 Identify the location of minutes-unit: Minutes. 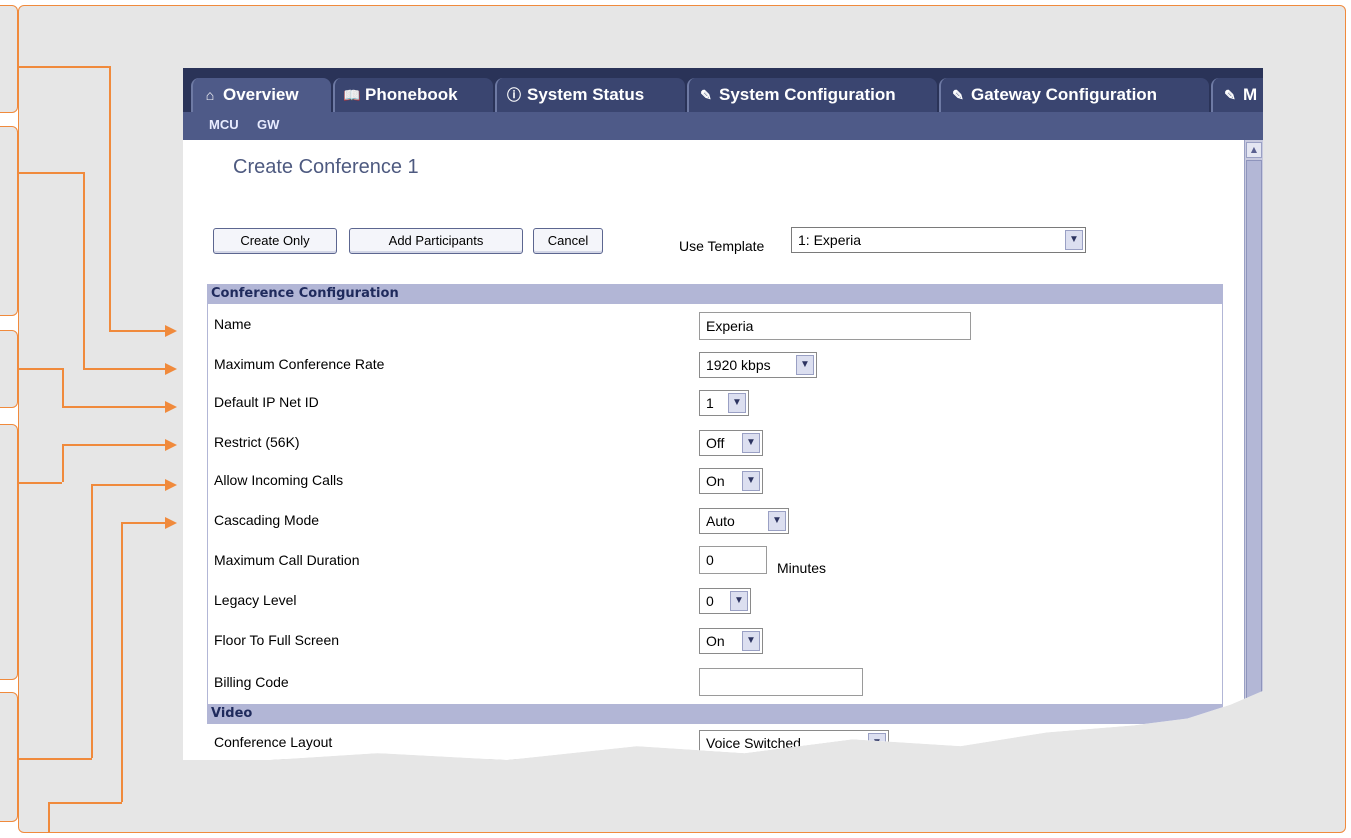
(802, 568).